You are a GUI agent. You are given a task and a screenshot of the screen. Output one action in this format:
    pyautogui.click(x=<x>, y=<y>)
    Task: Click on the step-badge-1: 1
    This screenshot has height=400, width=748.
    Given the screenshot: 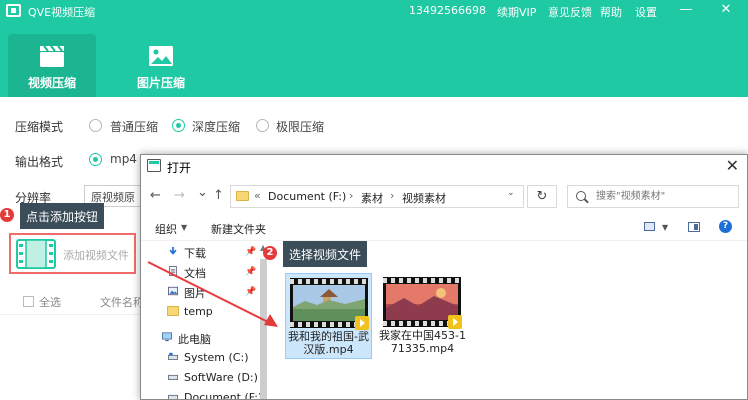 What is the action you would take?
    pyautogui.click(x=7, y=215)
    